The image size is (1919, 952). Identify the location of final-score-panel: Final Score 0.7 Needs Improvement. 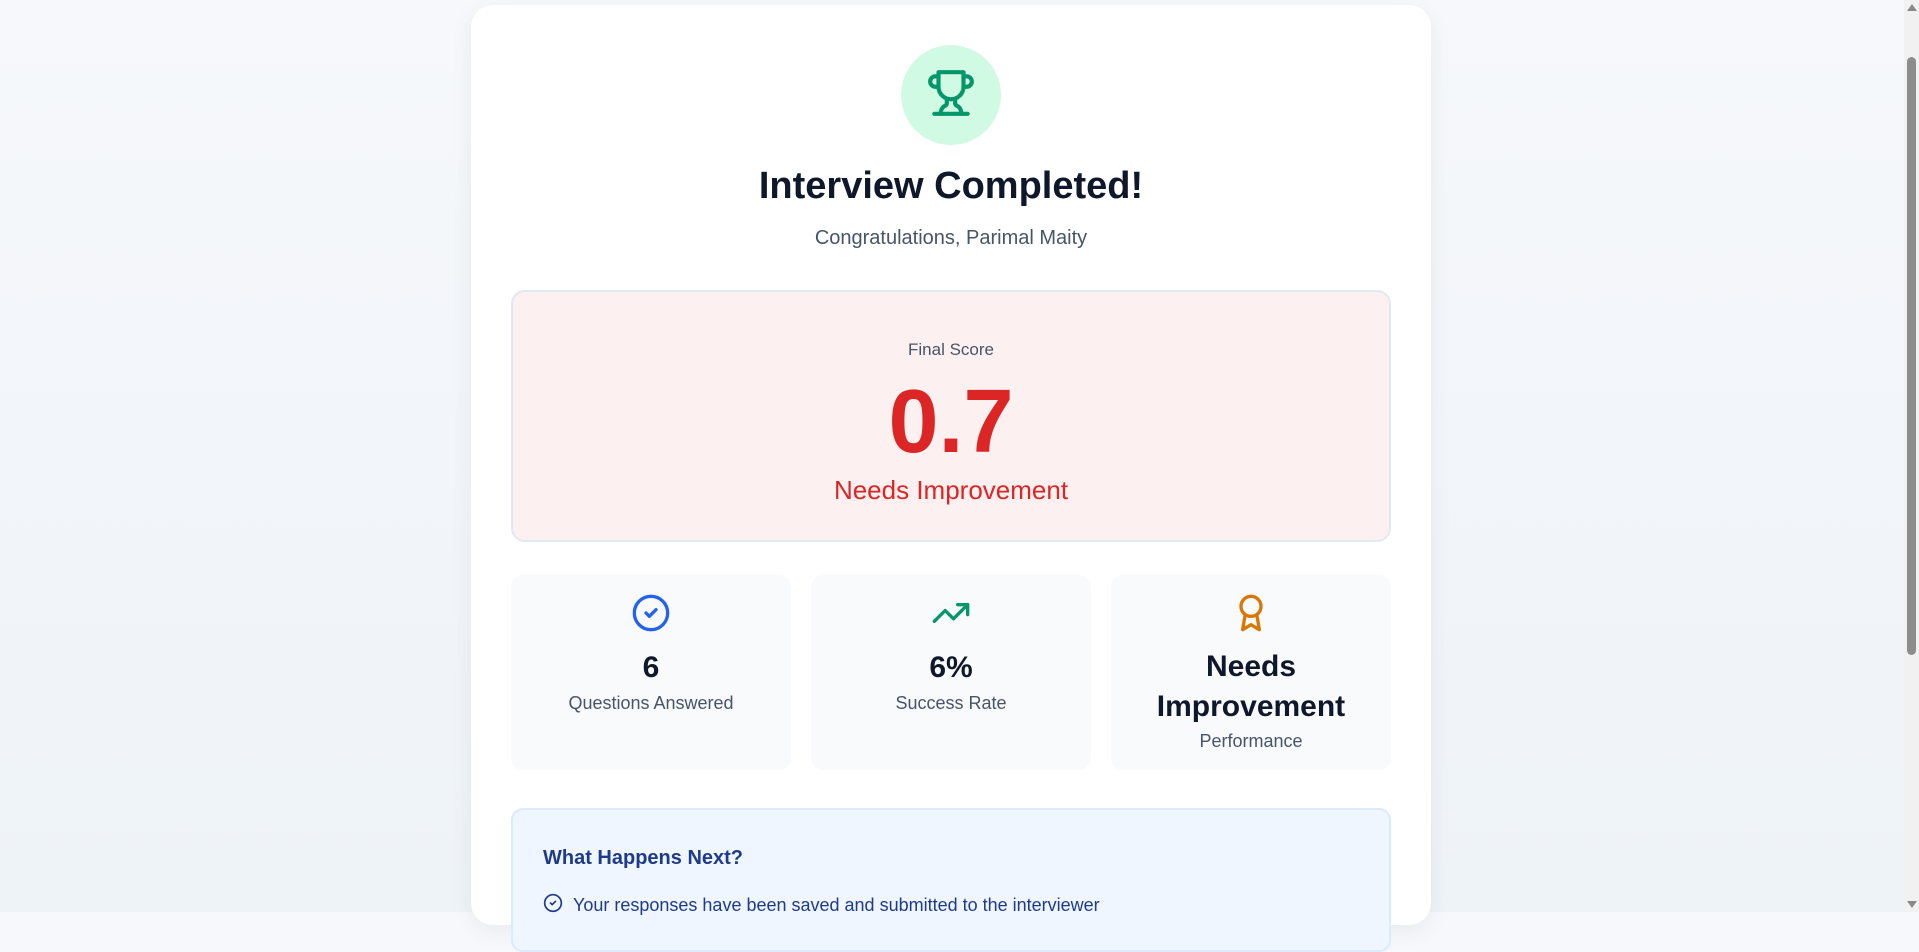
(951, 416).